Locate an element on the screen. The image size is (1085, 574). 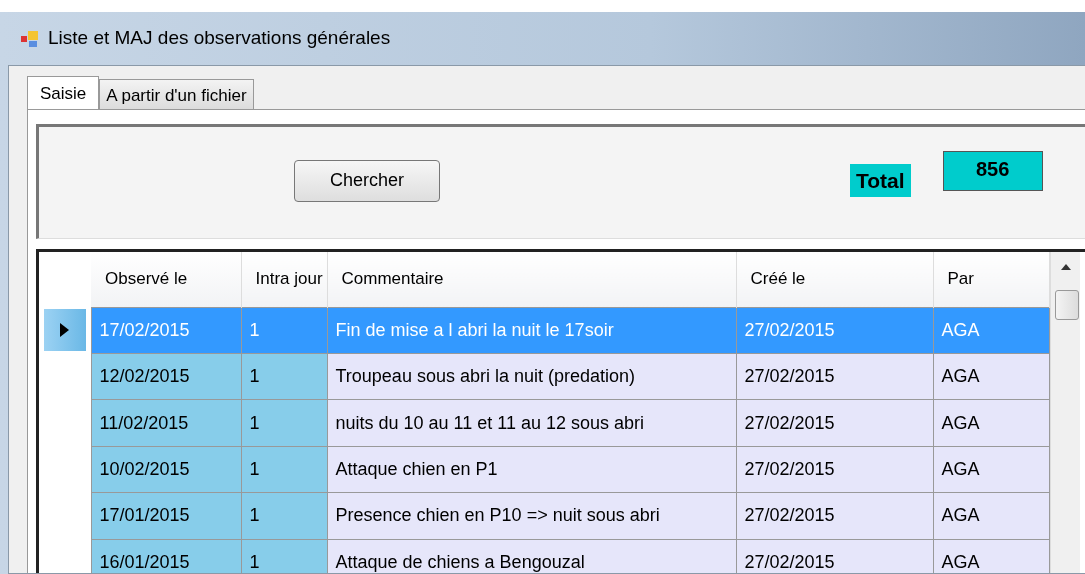
scroll-up-icon is located at coordinates (1065, 267).